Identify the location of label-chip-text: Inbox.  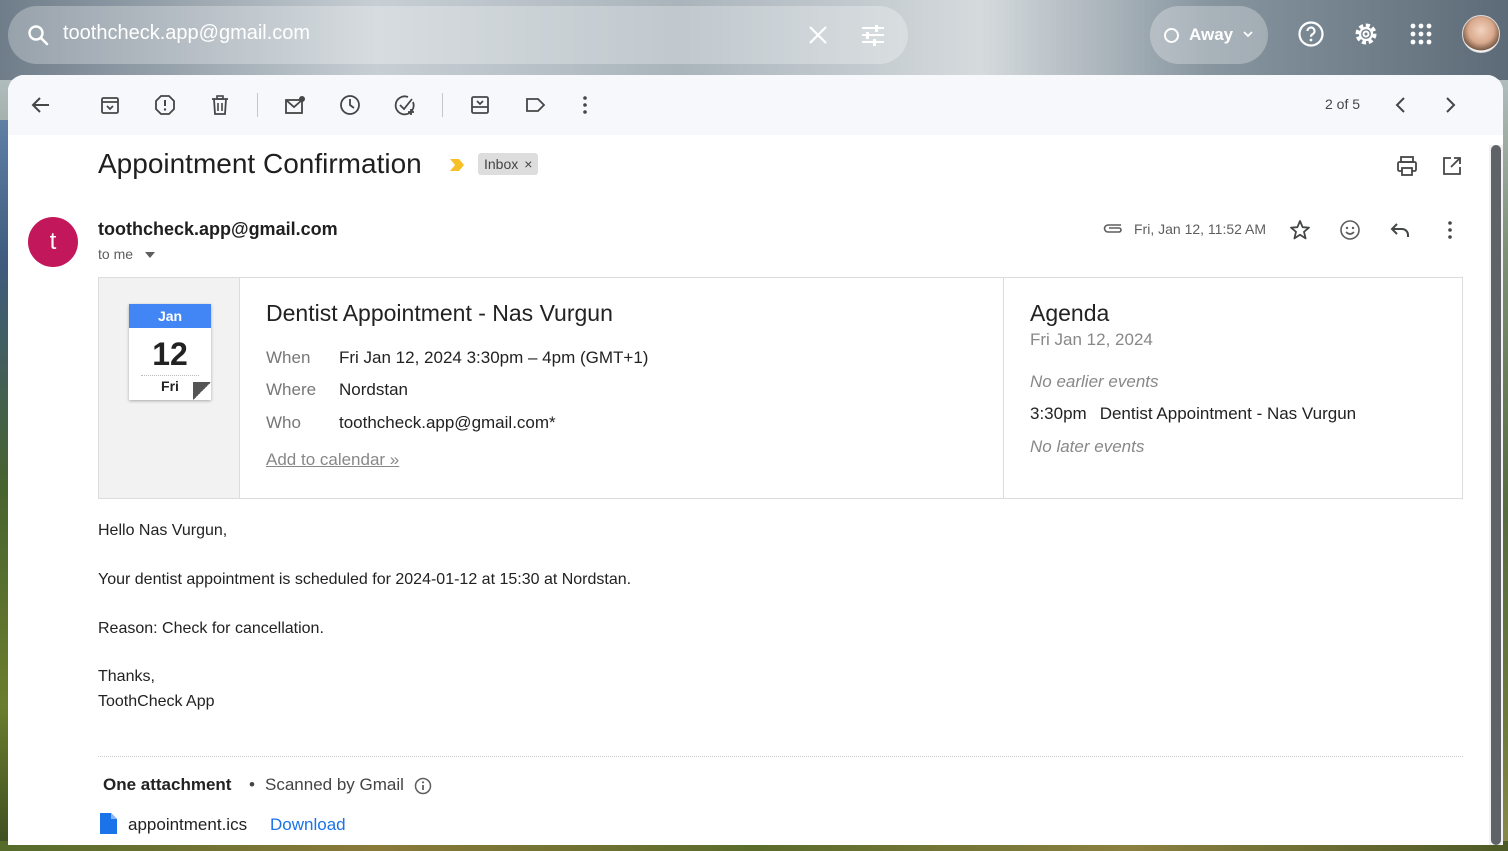
(501, 164).